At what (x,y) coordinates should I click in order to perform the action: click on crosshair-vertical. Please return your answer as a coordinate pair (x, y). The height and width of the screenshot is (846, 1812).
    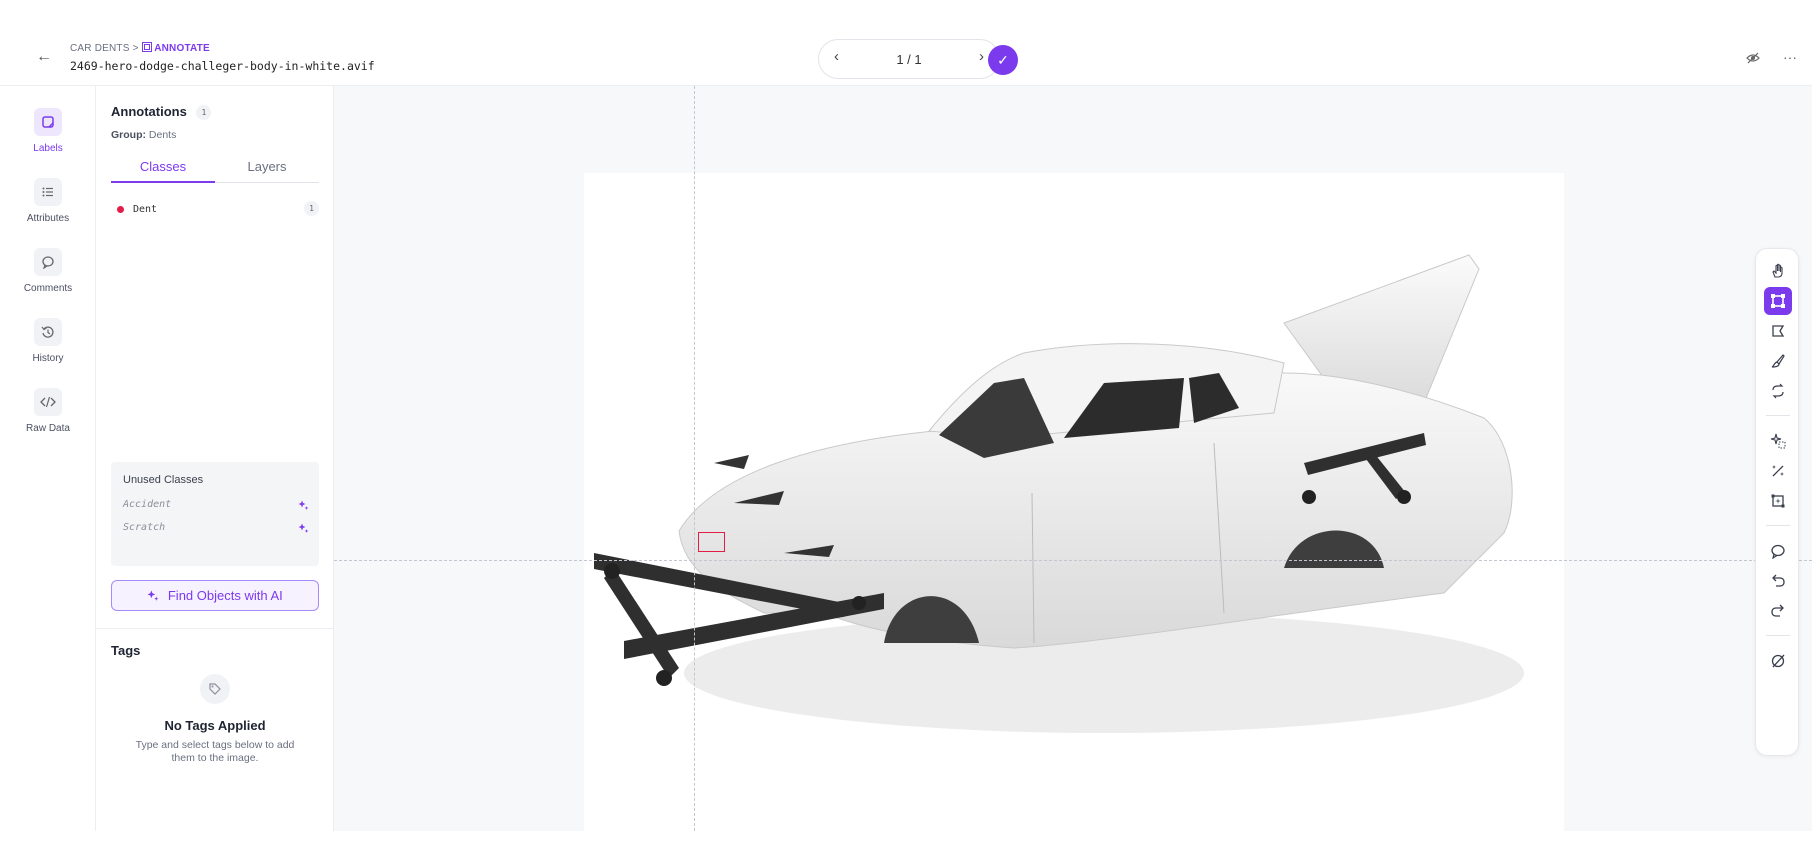
    Looking at the image, I should click on (694, 458).